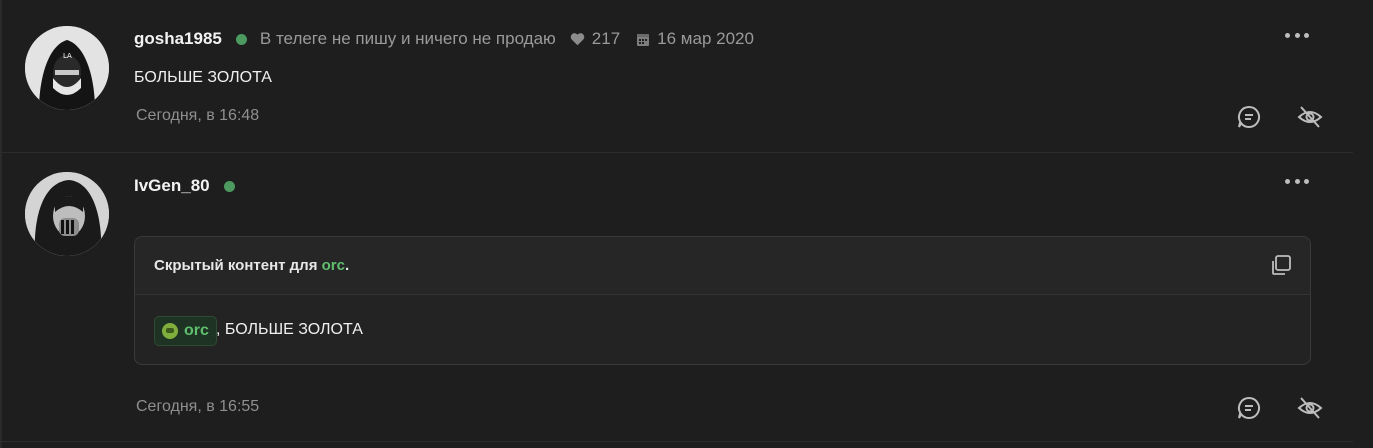 Image resolution: width=1373 pixels, height=448 pixels. What do you see at coordinates (178, 39) in the screenshot?
I see `username: gosha1985` at bounding box center [178, 39].